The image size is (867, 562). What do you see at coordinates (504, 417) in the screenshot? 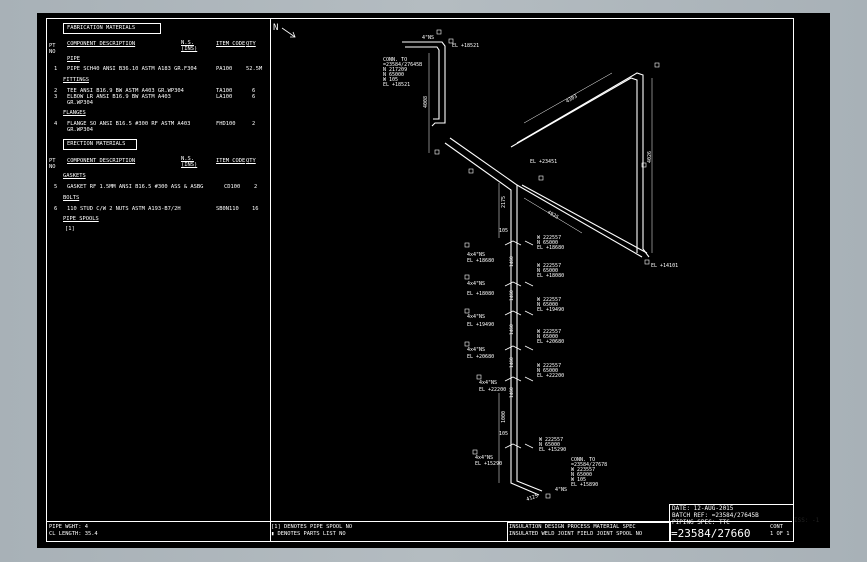
I see `dim-bottom-vertical: 1000` at bounding box center [504, 417].